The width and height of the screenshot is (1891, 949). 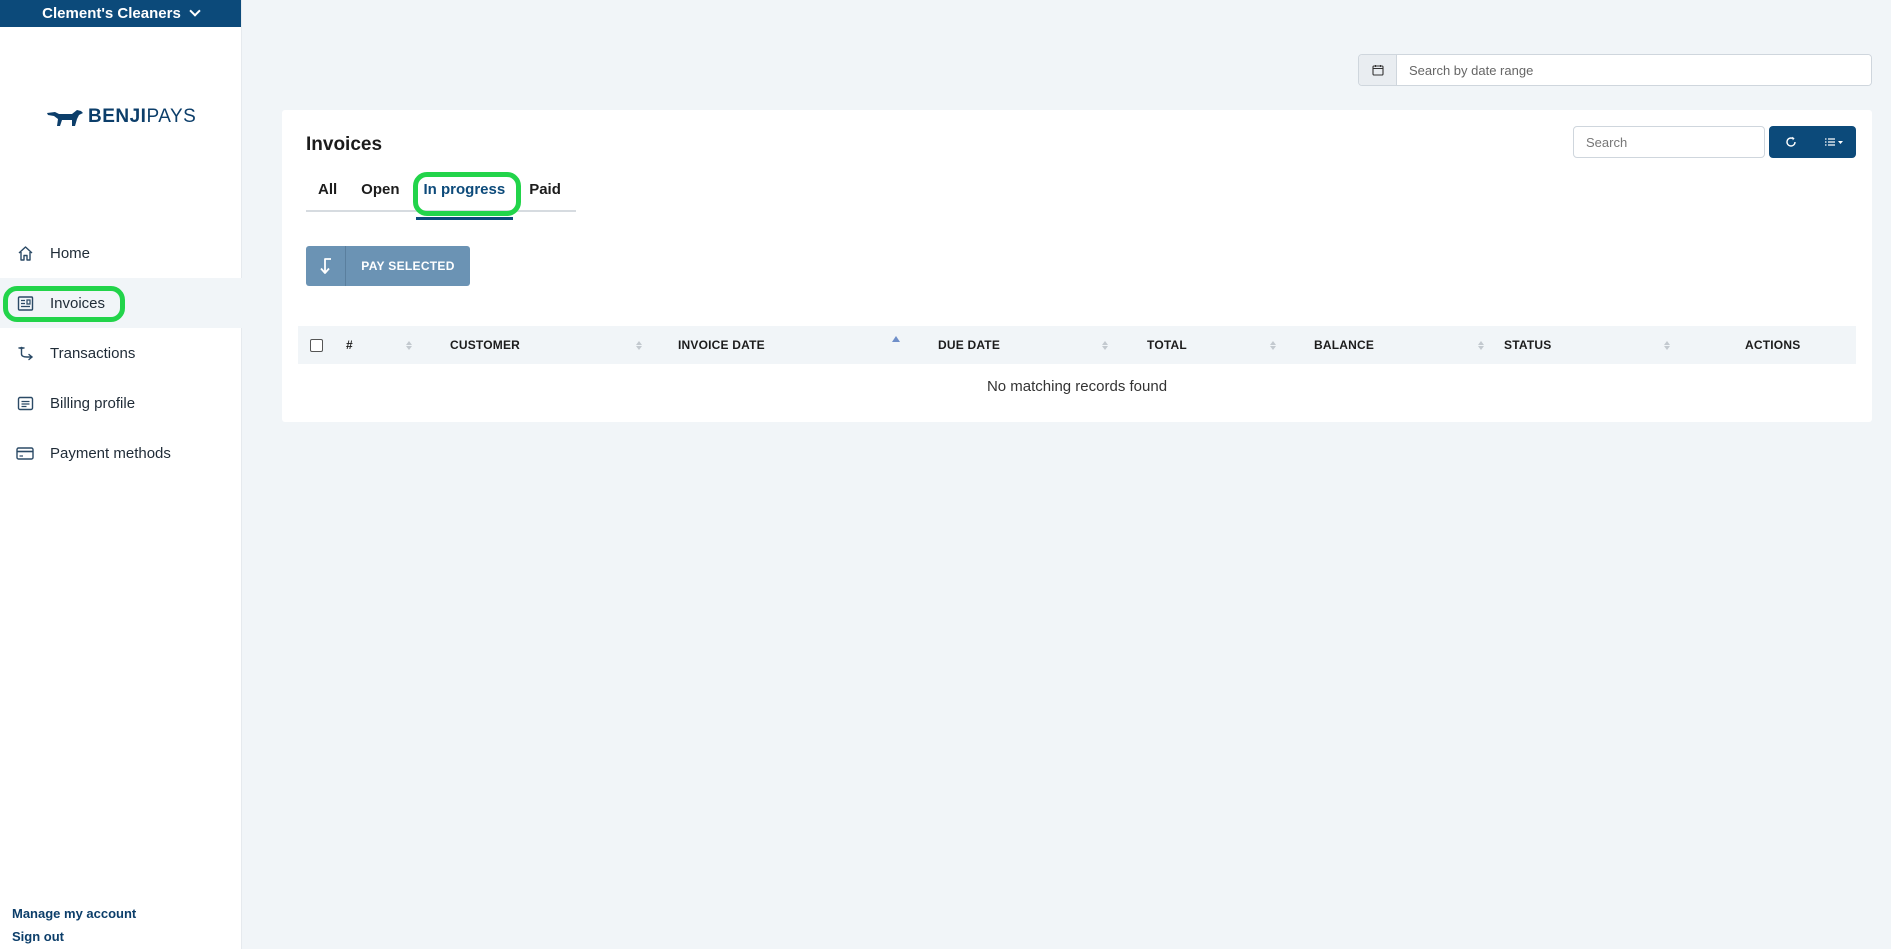 What do you see at coordinates (1077, 386) in the screenshot?
I see `empty-table-message: No matching records found` at bounding box center [1077, 386].